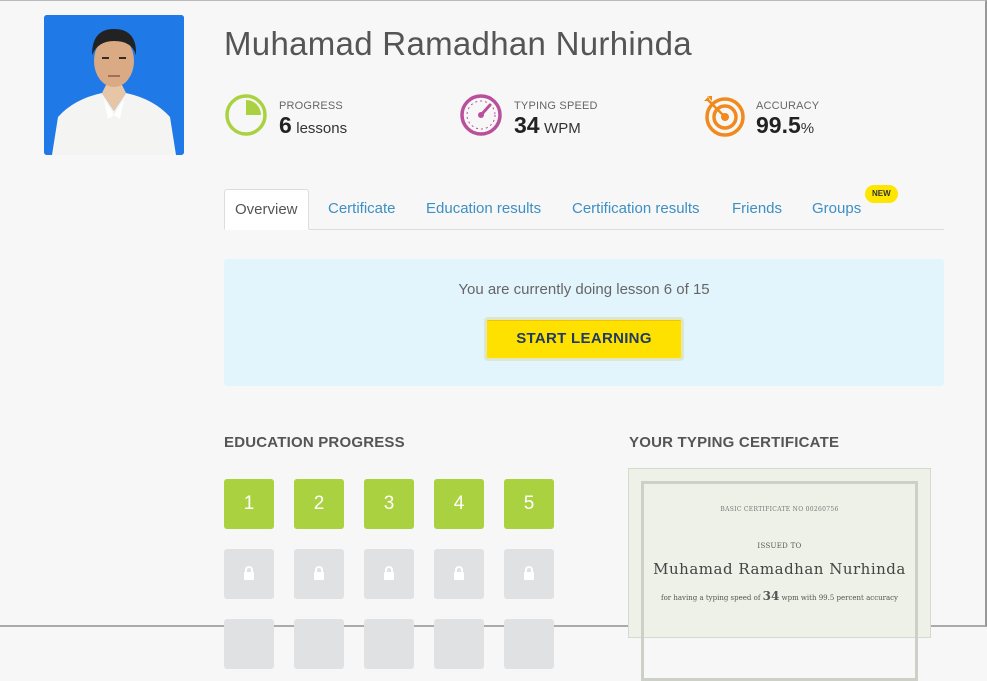 This screenshot has width=987, height=681. What do you see at coordinates (266, 209) in the screenshot?
I see `tab-overview: Overview` at bounding box center [266, 209].